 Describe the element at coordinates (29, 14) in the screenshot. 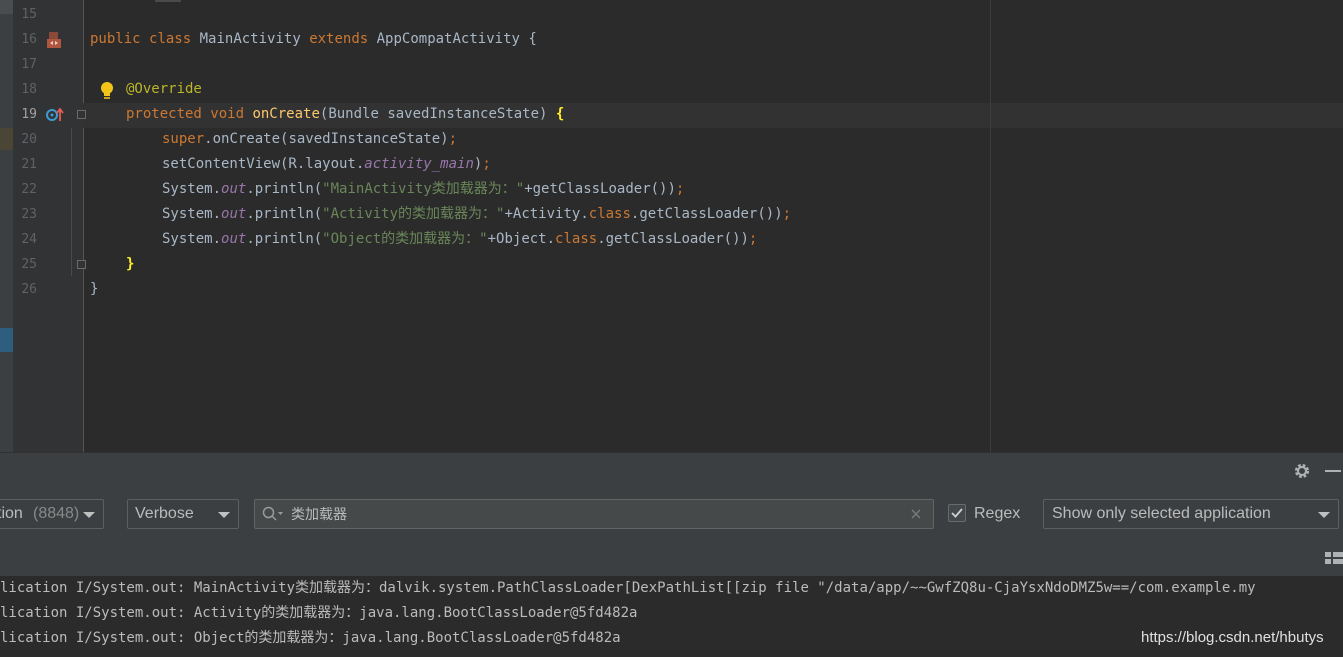

I see `line-number: 15` at that location.